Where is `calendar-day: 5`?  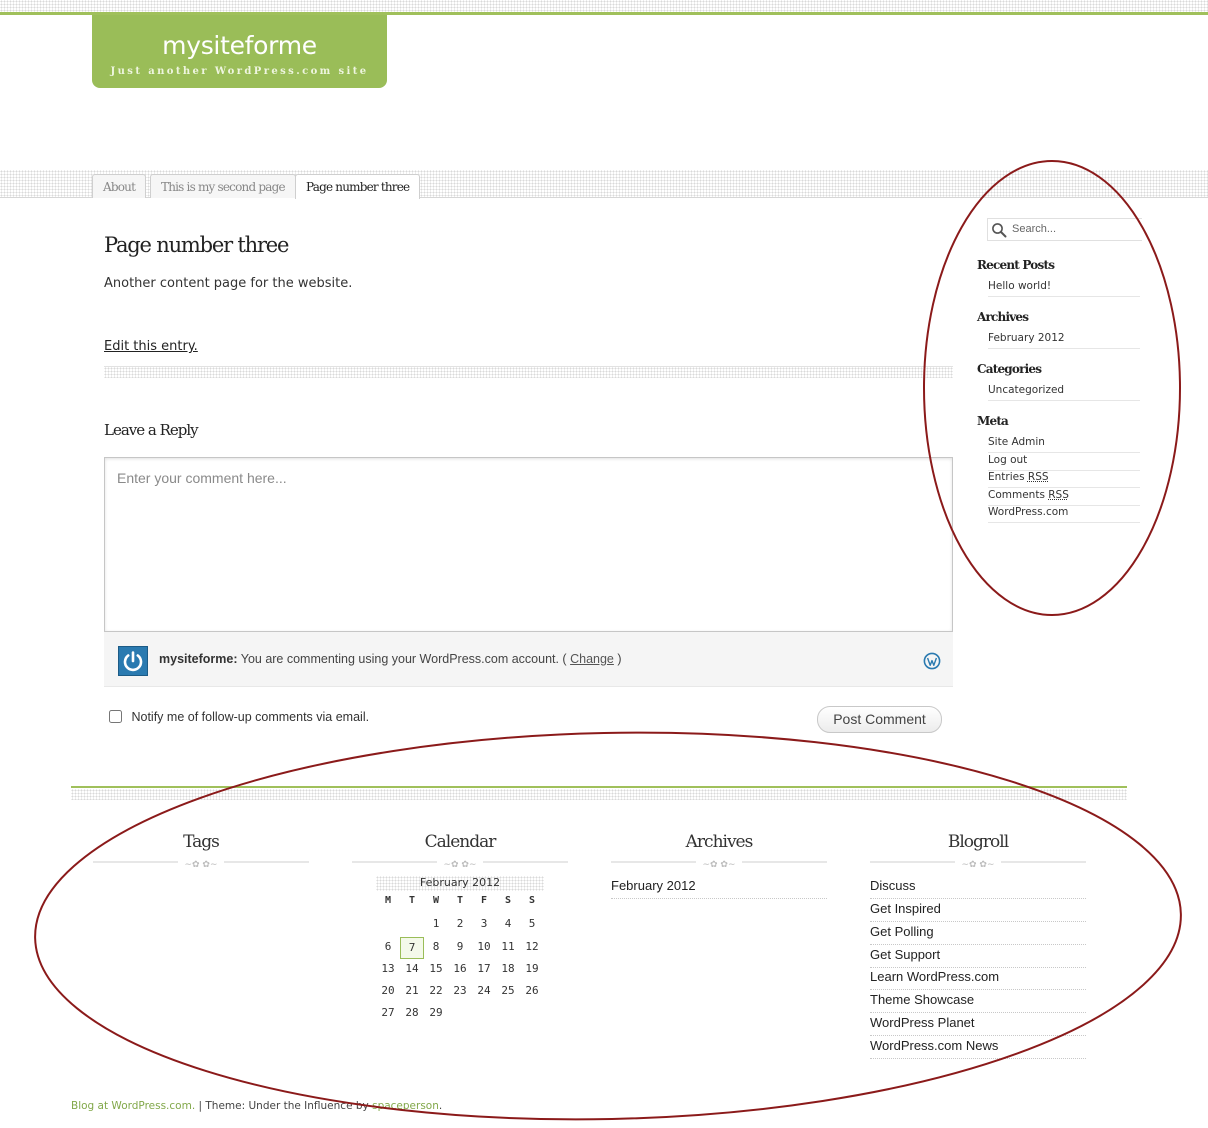 calendar-day: 5 is located at coordinates (532, 924).